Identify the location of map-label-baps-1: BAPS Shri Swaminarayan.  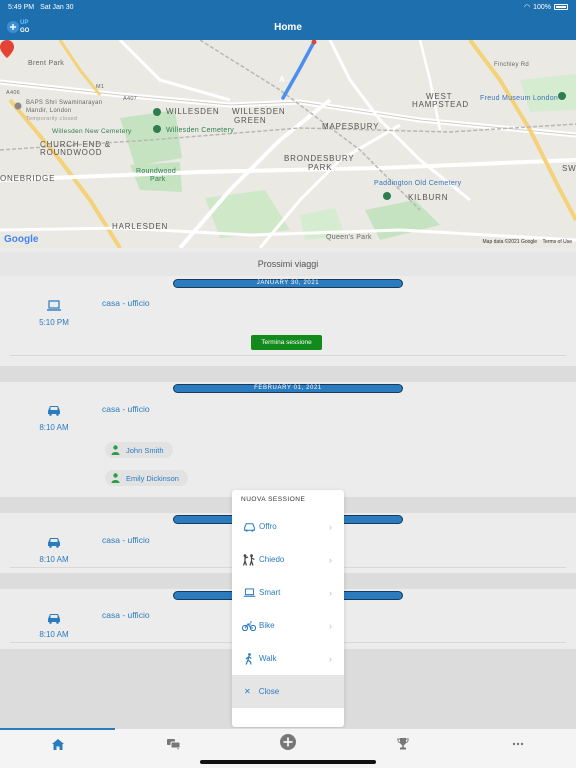
(64, 103).